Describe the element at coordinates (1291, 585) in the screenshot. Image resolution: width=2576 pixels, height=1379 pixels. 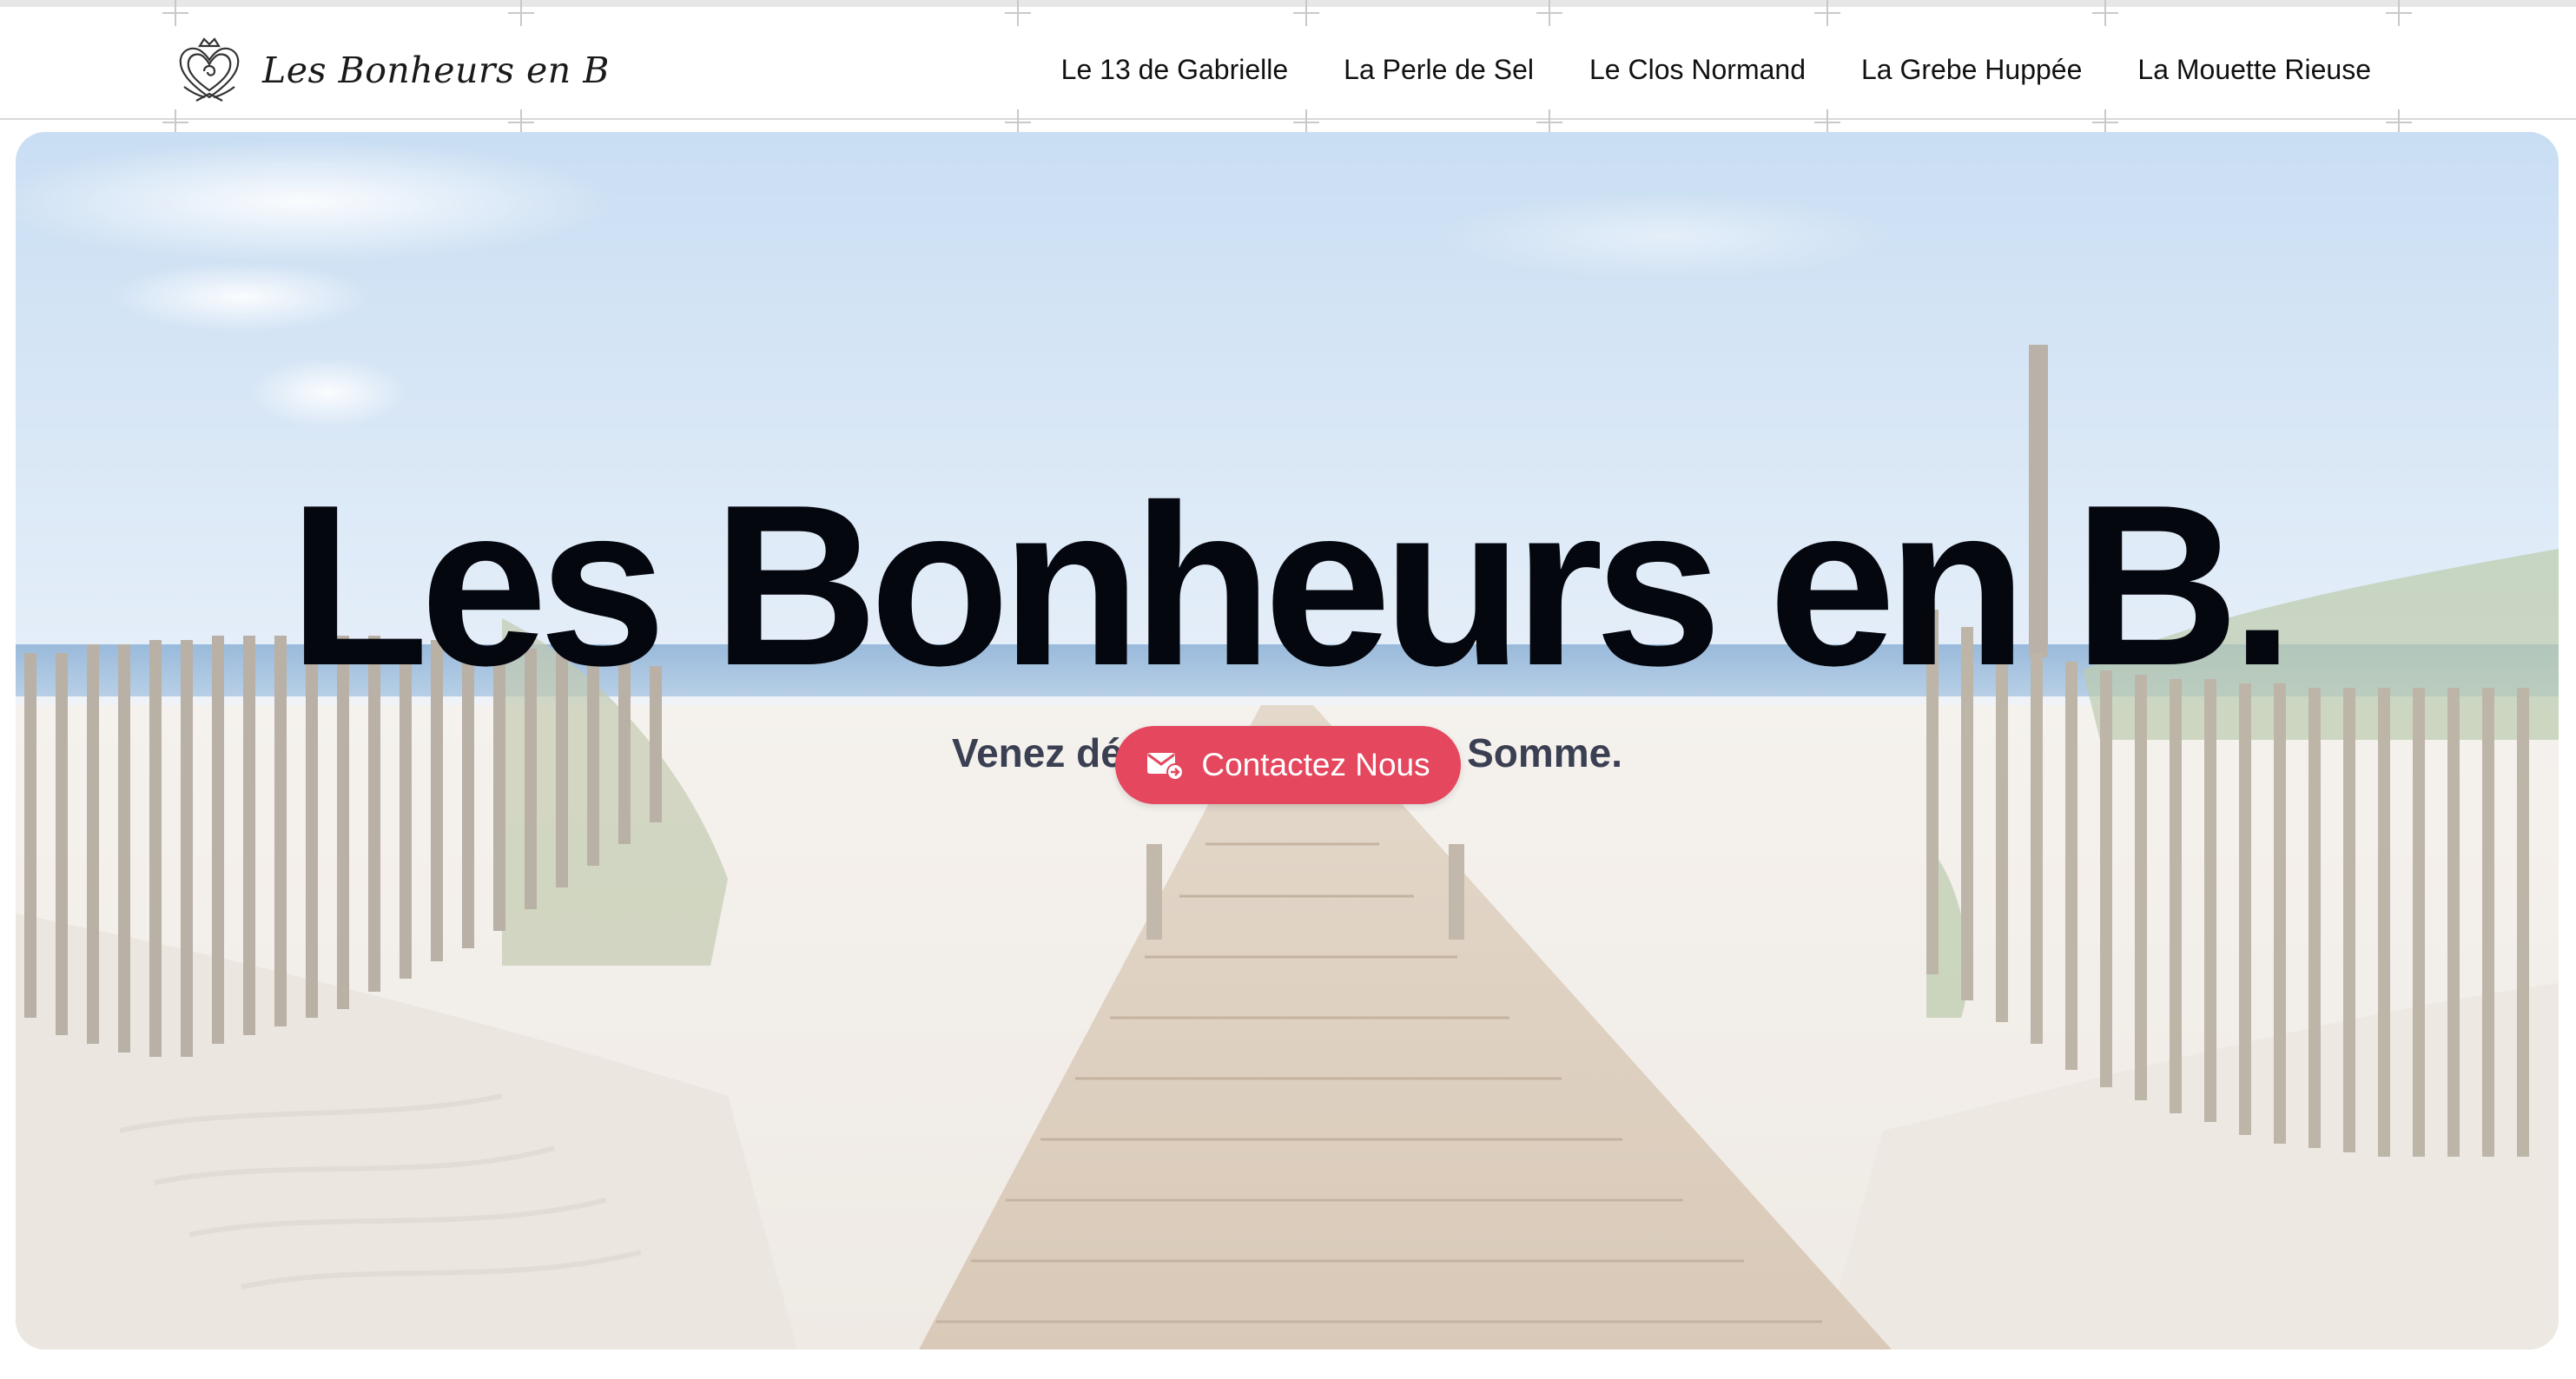
I see `hero-title: Les Bonheurs en B.` at that location.